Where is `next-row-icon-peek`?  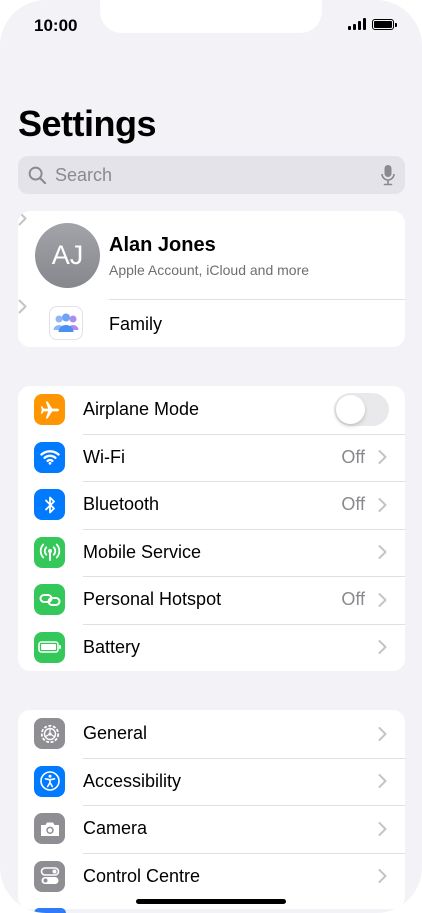 next-row-icon-peek is located at coordinates (50, 910).